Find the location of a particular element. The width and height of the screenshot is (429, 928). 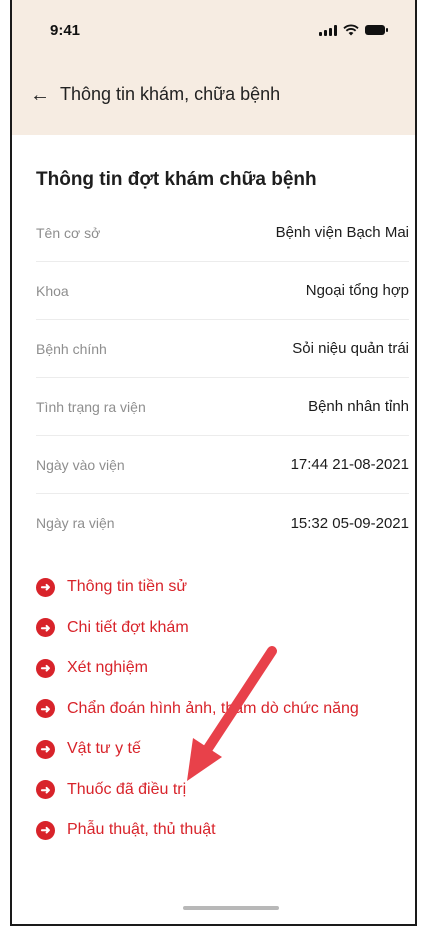

link-label: Xét nghiệm is located at coordinates (107, 668).